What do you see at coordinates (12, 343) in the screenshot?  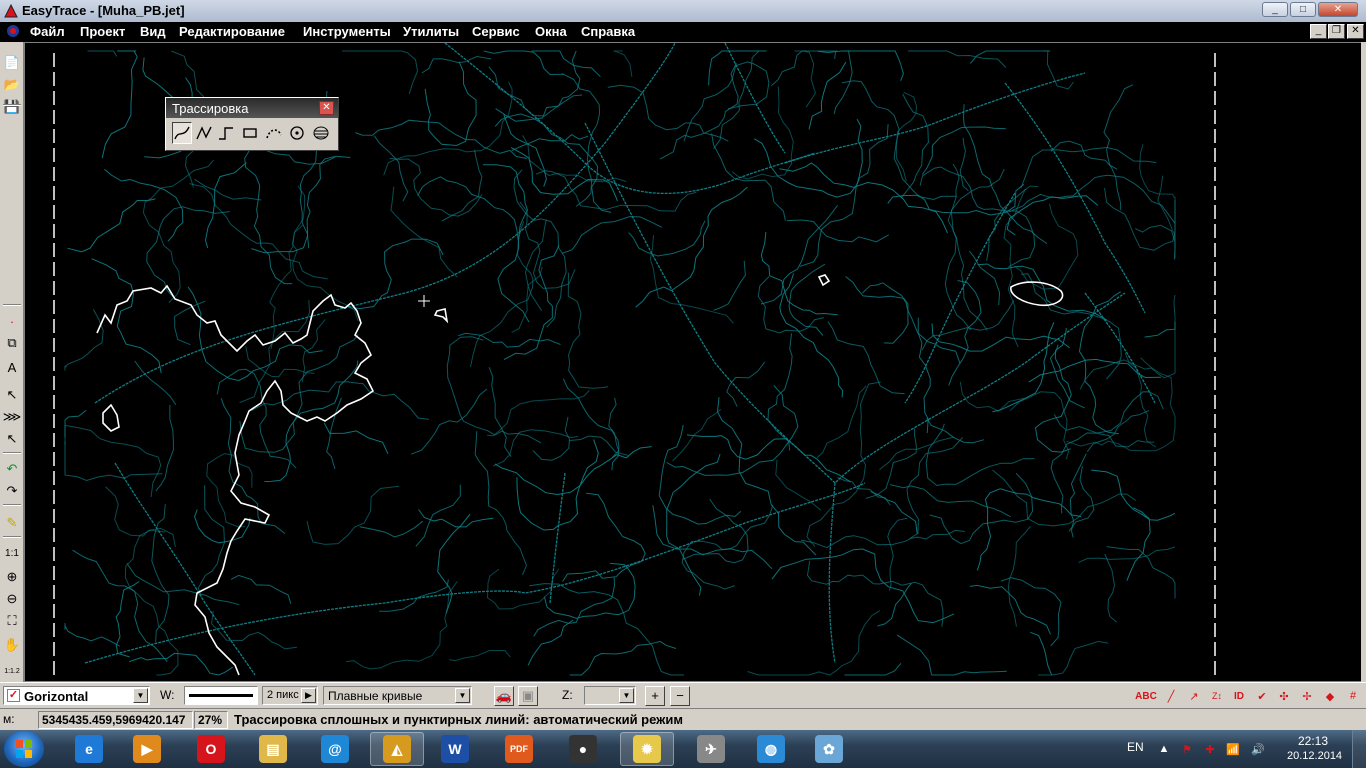 I see `layers-icon: ⧉` at bounding box center [12, 343].